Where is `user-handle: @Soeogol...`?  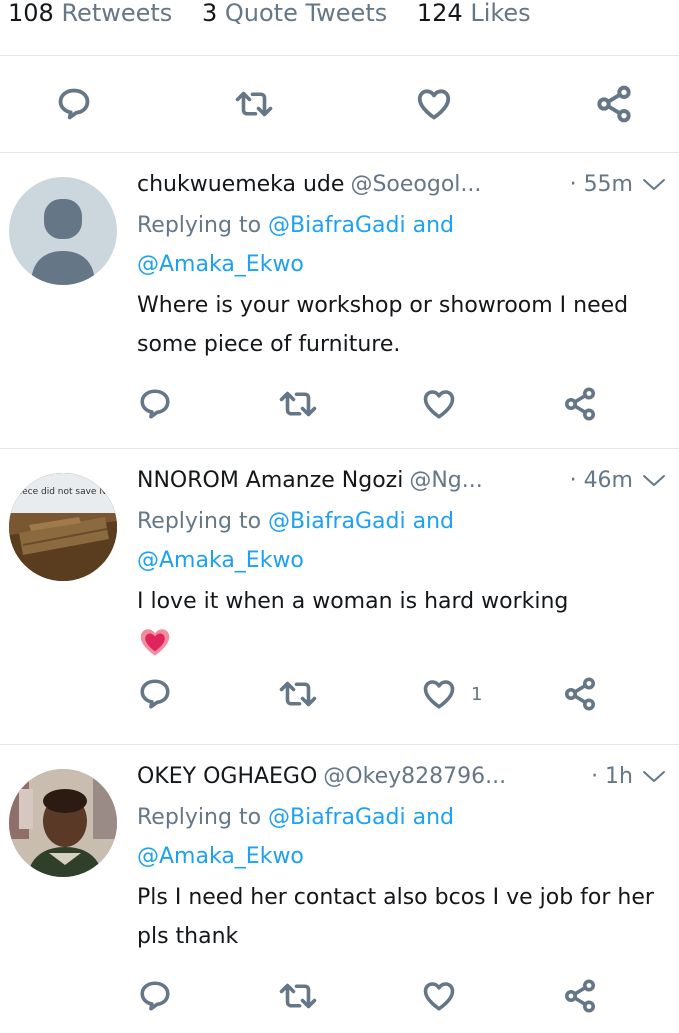
user-handle: @Soeogol... is located at coordinates (415, 184).